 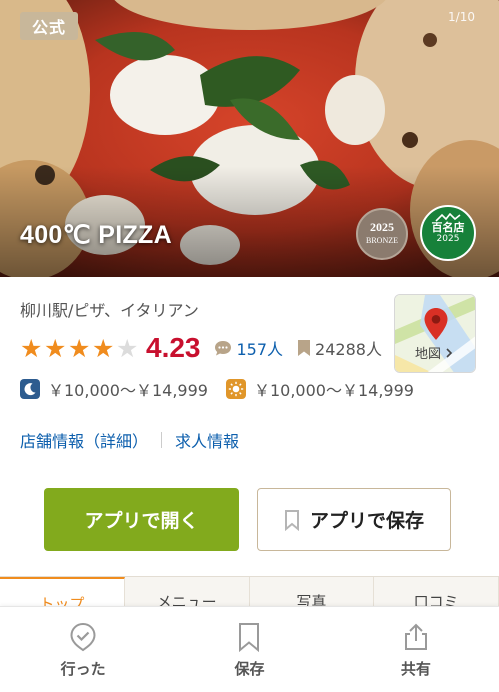 I want to click on award-bronze-badge: 2025 BRONZE, so click(x=382, y=234).